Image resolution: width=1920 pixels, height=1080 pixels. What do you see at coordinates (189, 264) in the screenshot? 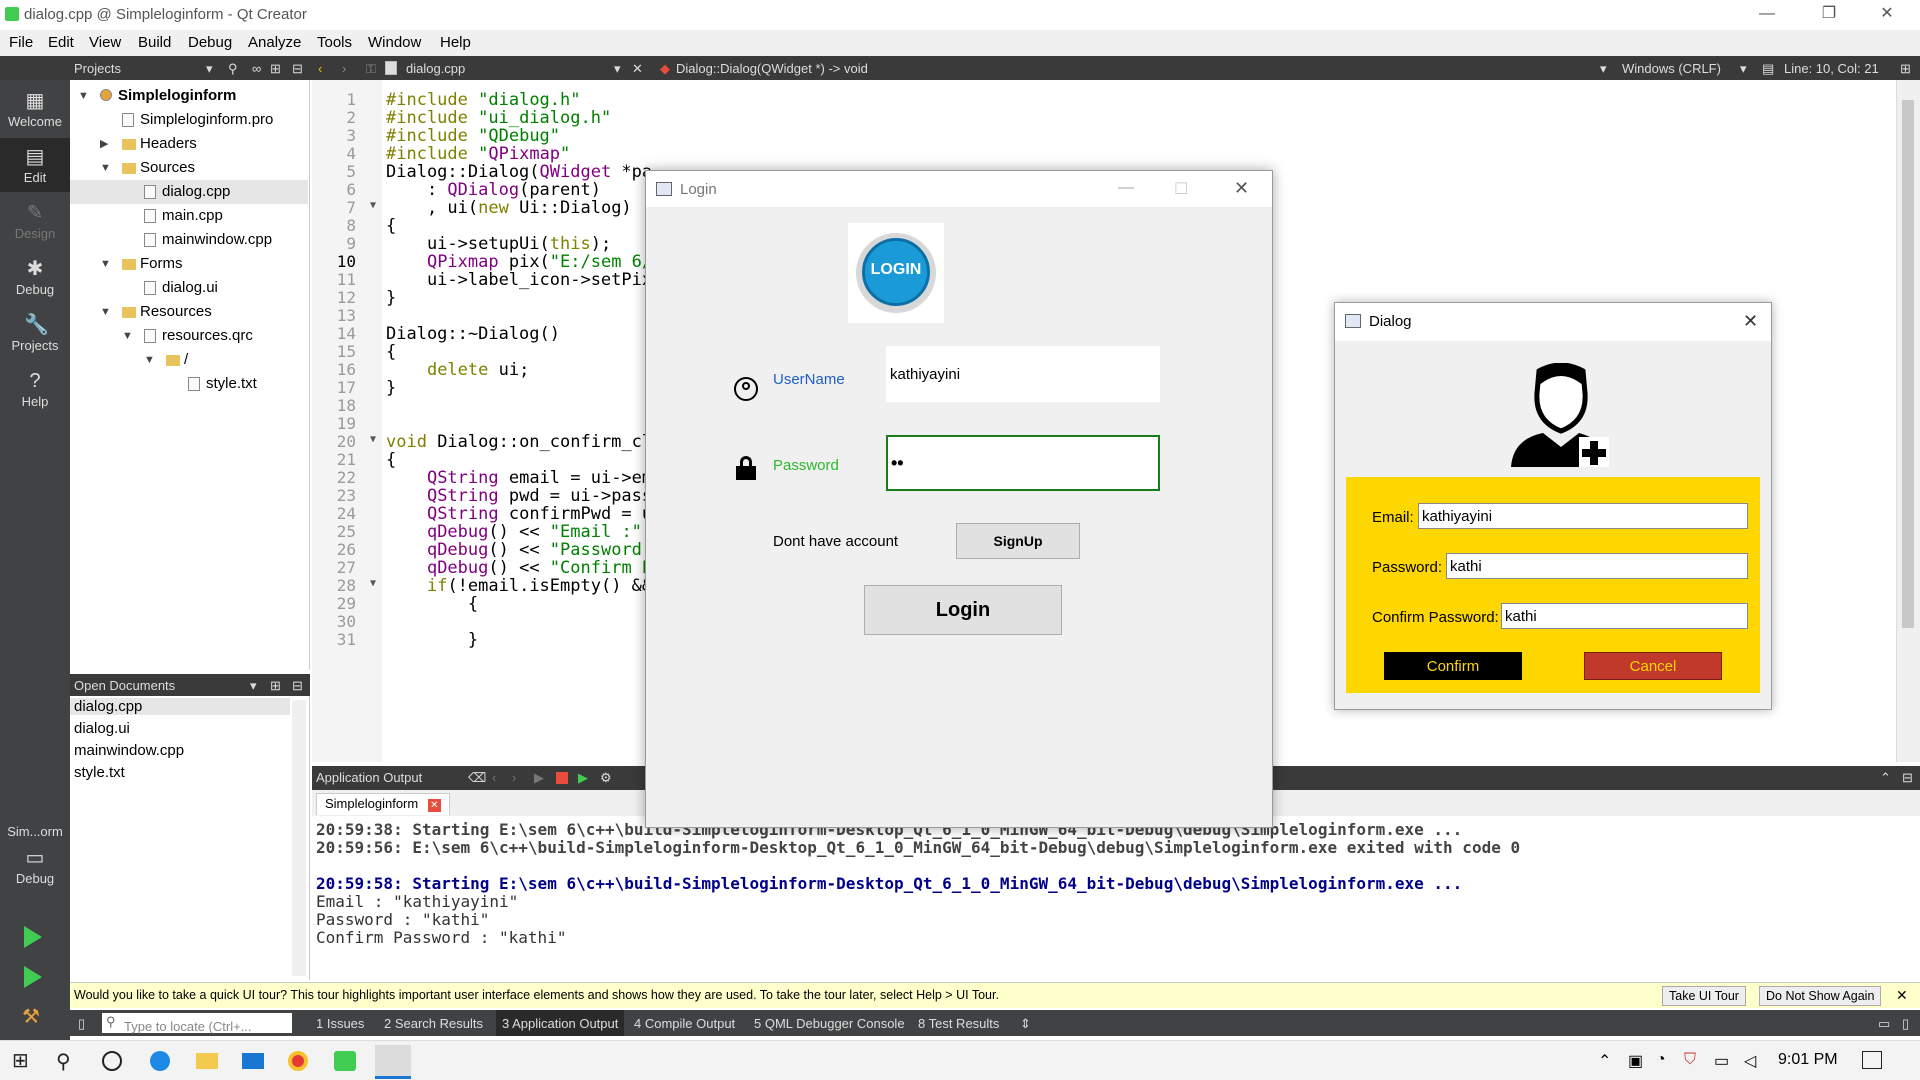
I see `tree-item: ▼ Forms` at bounding box center [189, 264].